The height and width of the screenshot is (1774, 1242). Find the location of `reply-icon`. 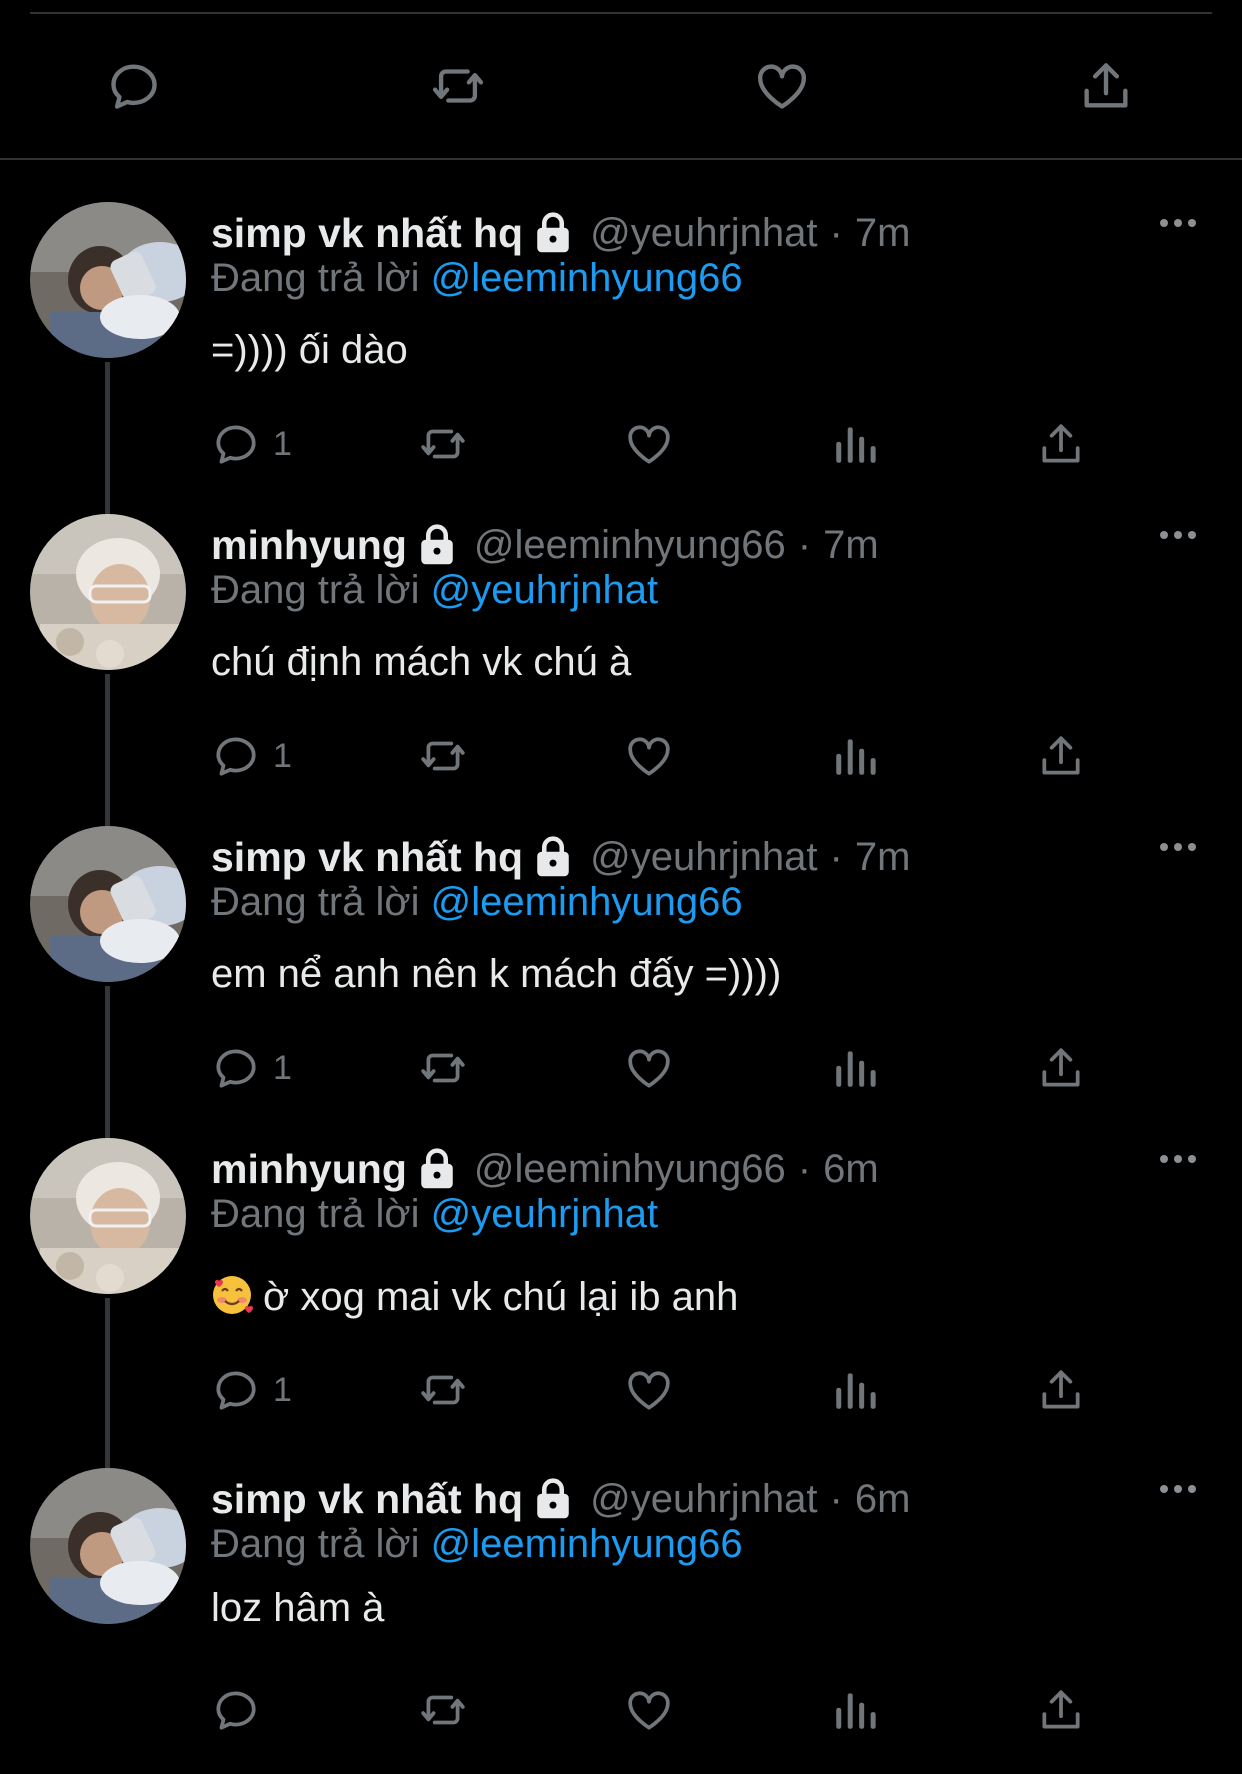

reply-icon is located at coordinates (134, 86).